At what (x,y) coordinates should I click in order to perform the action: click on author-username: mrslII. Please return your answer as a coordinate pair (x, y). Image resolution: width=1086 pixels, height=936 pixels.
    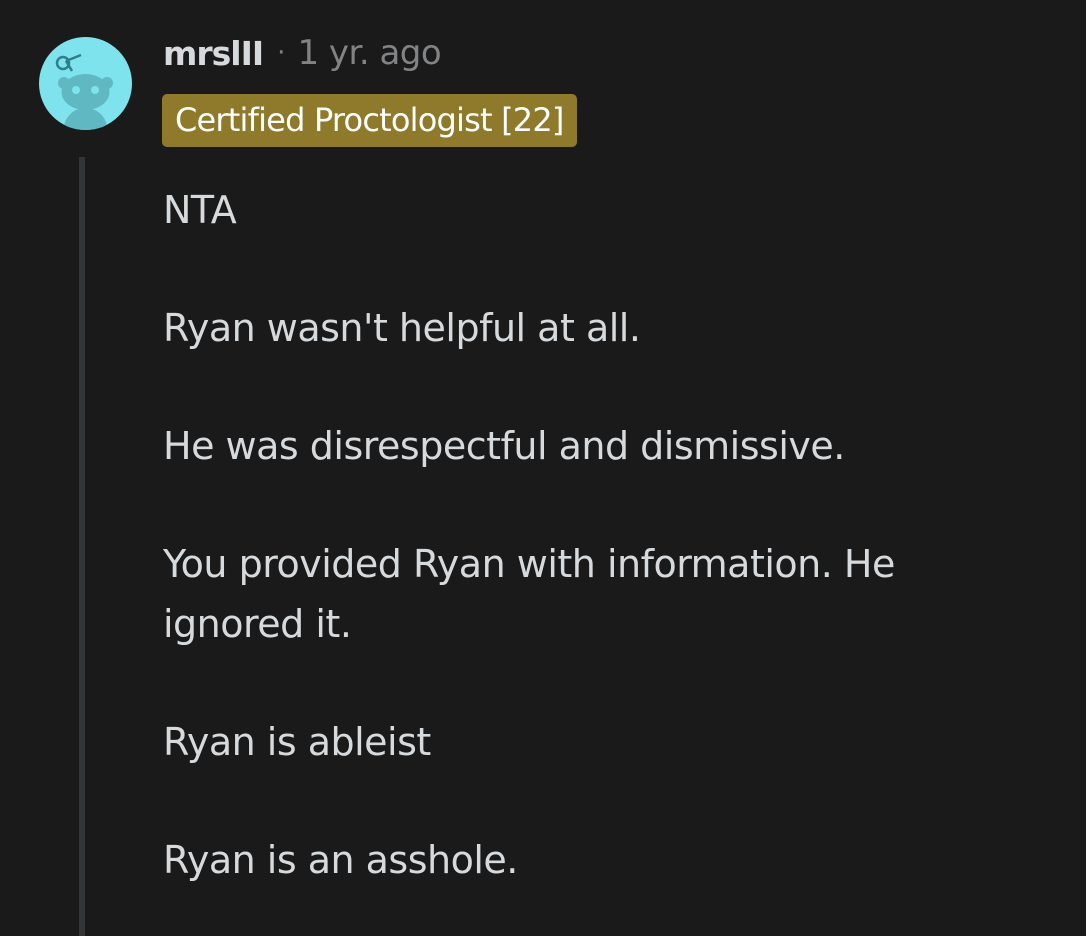
    Looking at the image, I should click on (213, 53).